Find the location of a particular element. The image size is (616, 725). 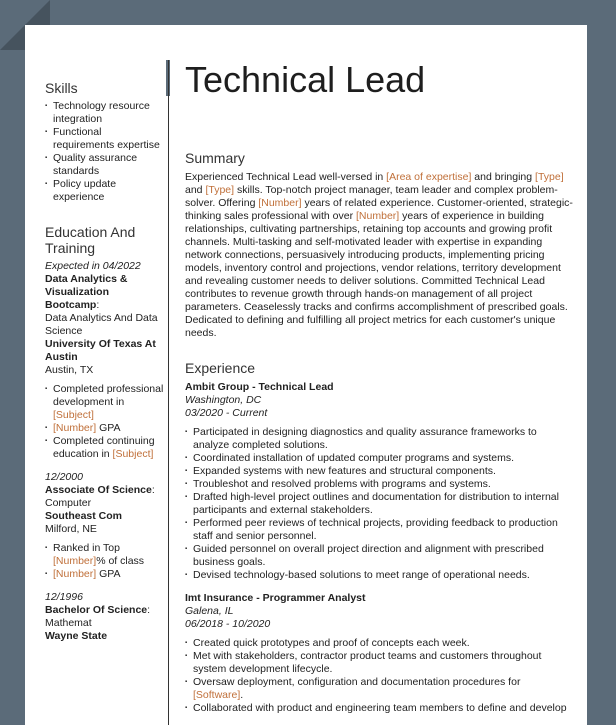

placeholder-text: [Area of expertise] is located at coordinates (429, 177).